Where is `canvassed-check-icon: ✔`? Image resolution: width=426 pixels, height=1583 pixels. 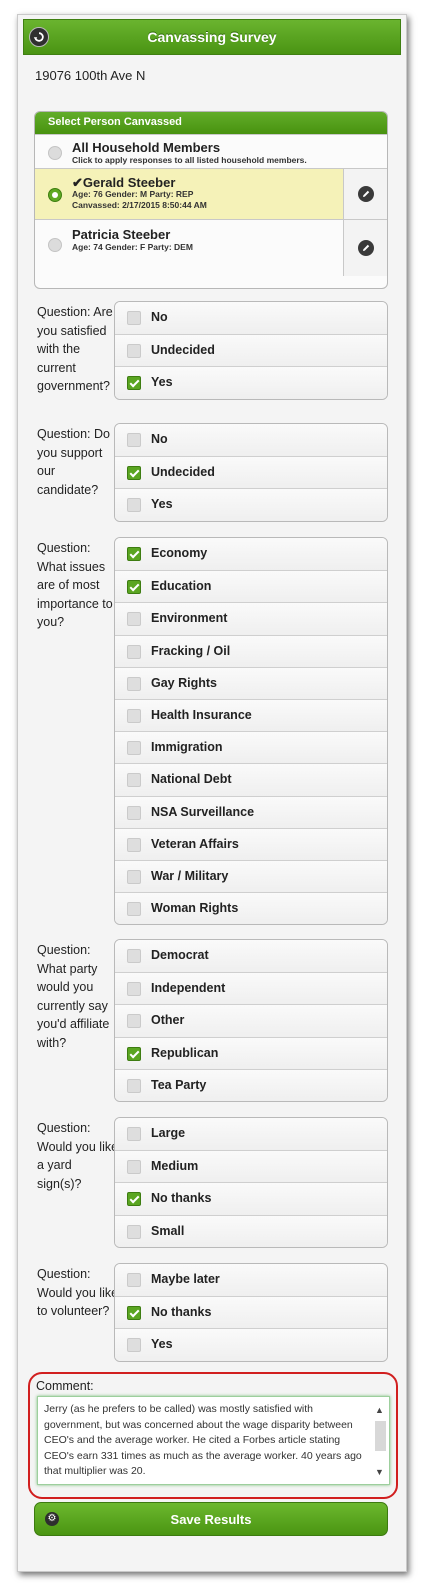
canvassed-check-icon: ✔ is located at coordinates (77, 182).